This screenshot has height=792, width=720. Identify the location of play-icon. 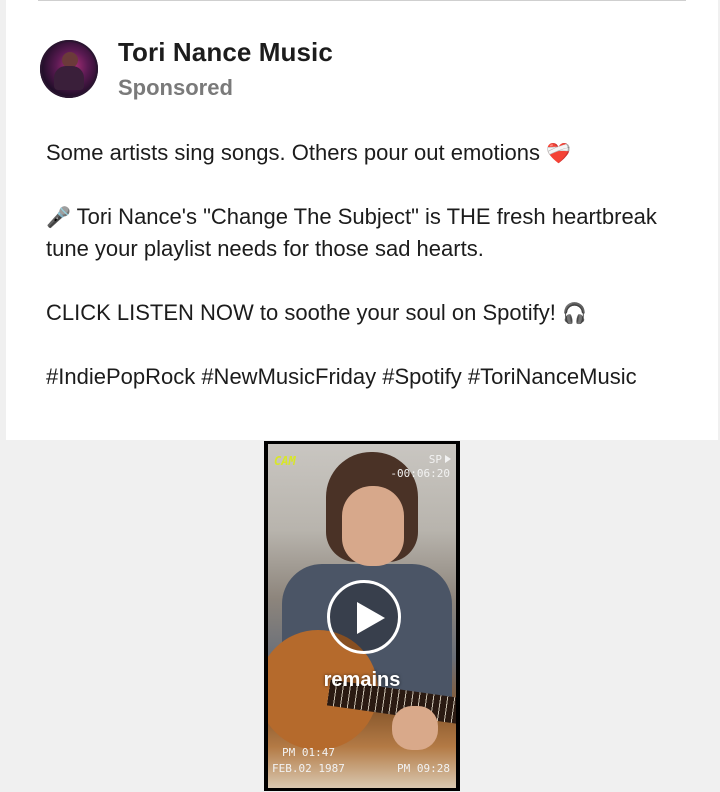
(371, 618).